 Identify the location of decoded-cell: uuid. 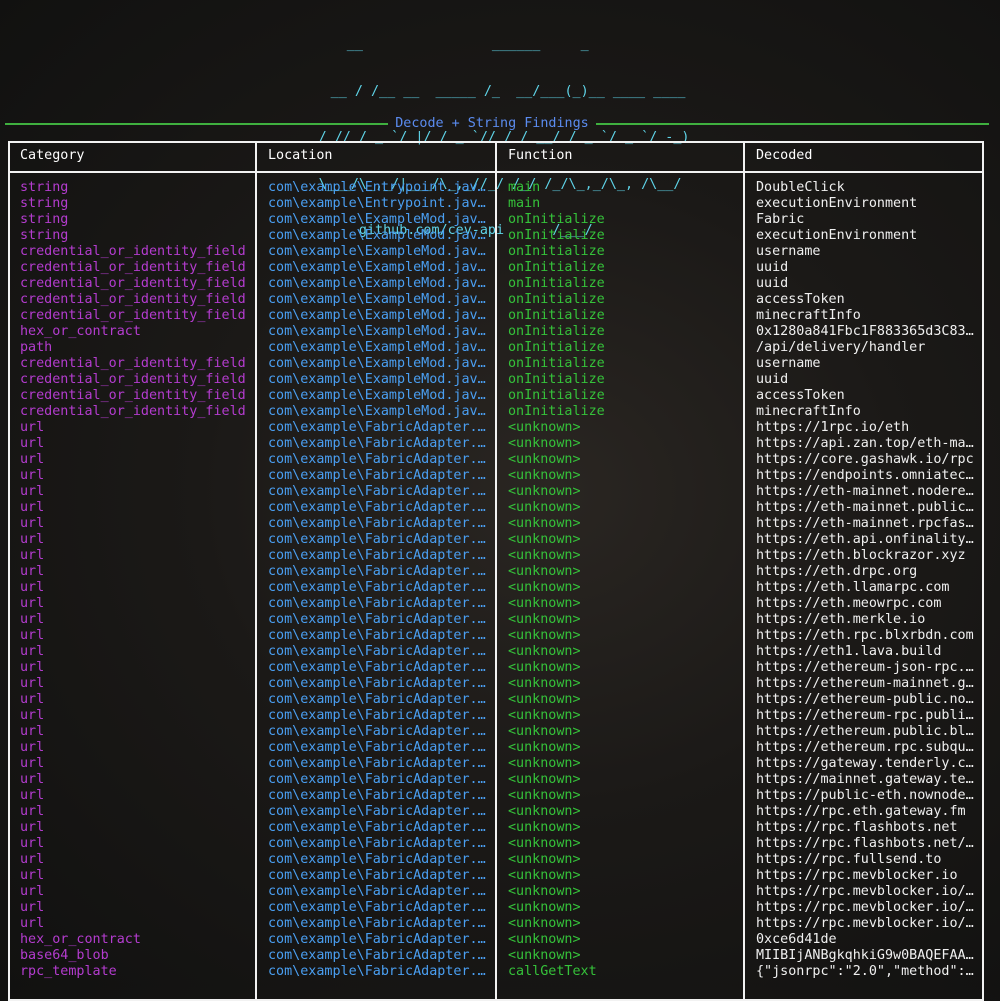
(772, 267).